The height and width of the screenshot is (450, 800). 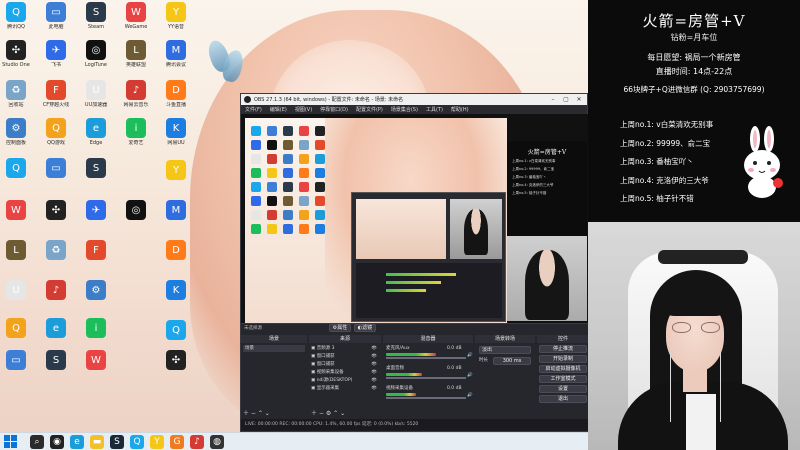 I want to click on filters-button: ◐滤镜, so click(x=365, y=328).